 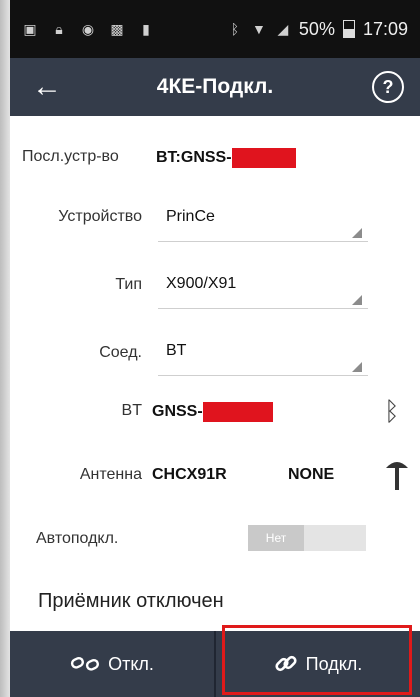 I want to click on last-device-label: Посл.устр-во, so click(x=70, y=156).